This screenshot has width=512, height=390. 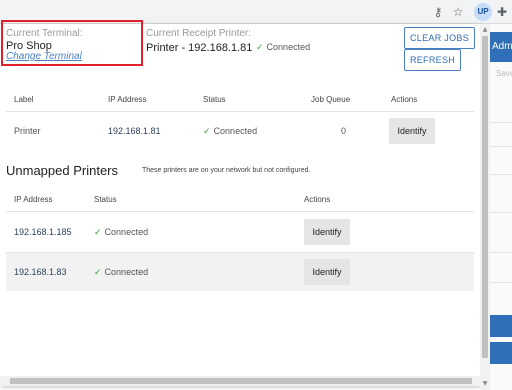 I want to click on refresh-button: REFRESH, so click(x=432, y=60).